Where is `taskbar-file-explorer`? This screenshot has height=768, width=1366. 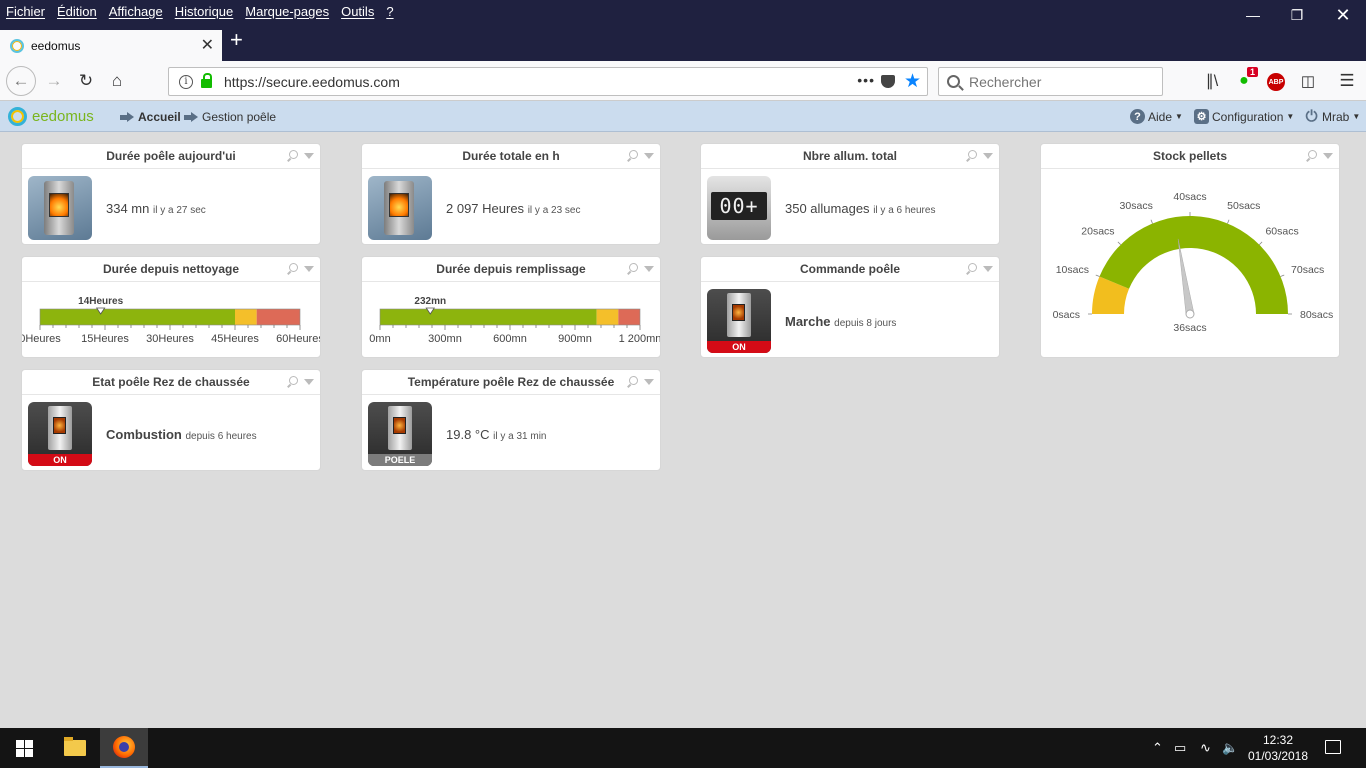
taskbar-file-explorer is located at coordinates (75, 748).